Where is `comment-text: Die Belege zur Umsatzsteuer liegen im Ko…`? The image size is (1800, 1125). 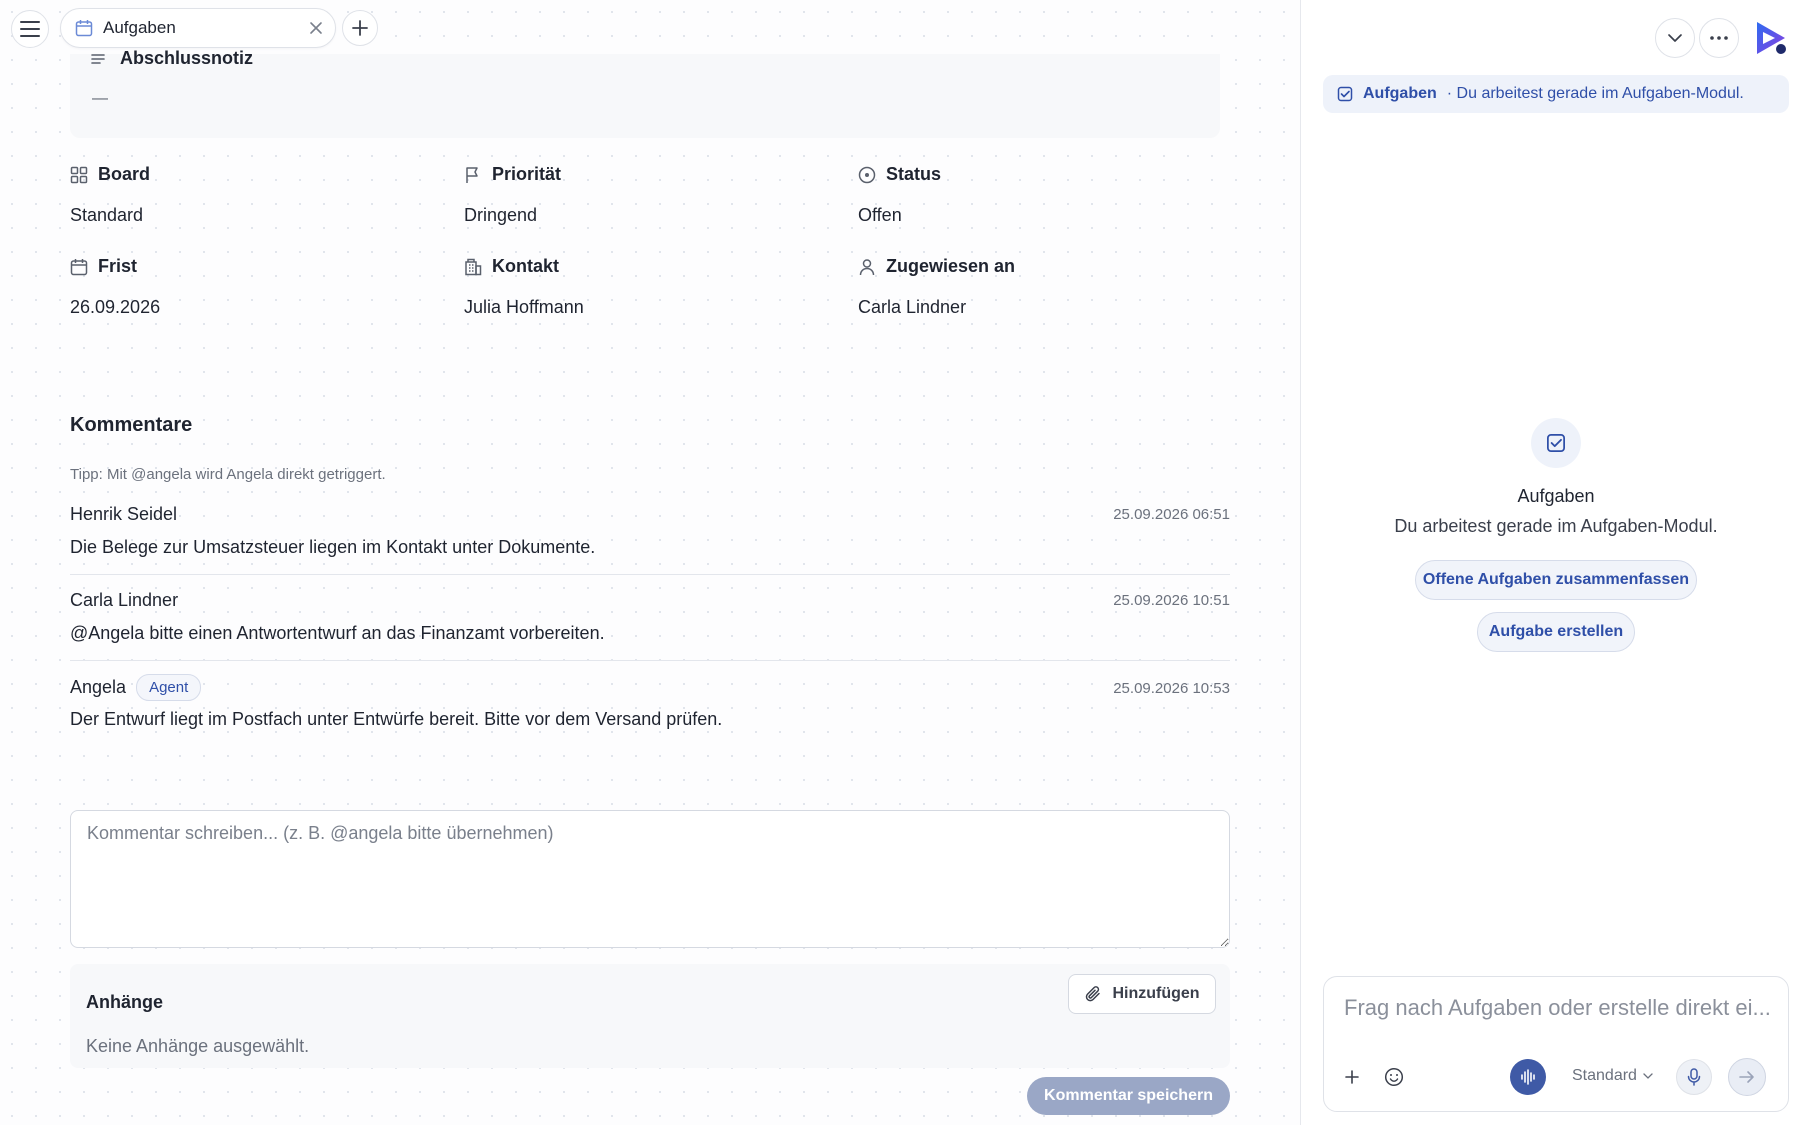 comment-text: Die Belege zur Umsatzsteuer liegen im Ko… is located at coordinates (333, 547).